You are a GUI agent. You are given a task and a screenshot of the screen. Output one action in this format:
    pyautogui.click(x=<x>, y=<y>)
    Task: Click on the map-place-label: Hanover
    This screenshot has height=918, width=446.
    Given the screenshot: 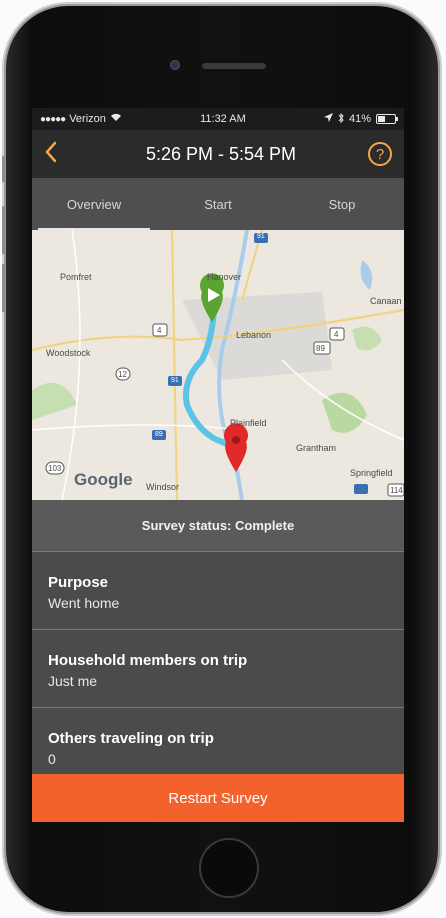 What is the action you would take?
    pyautogui.click(x=224, y=277)
    